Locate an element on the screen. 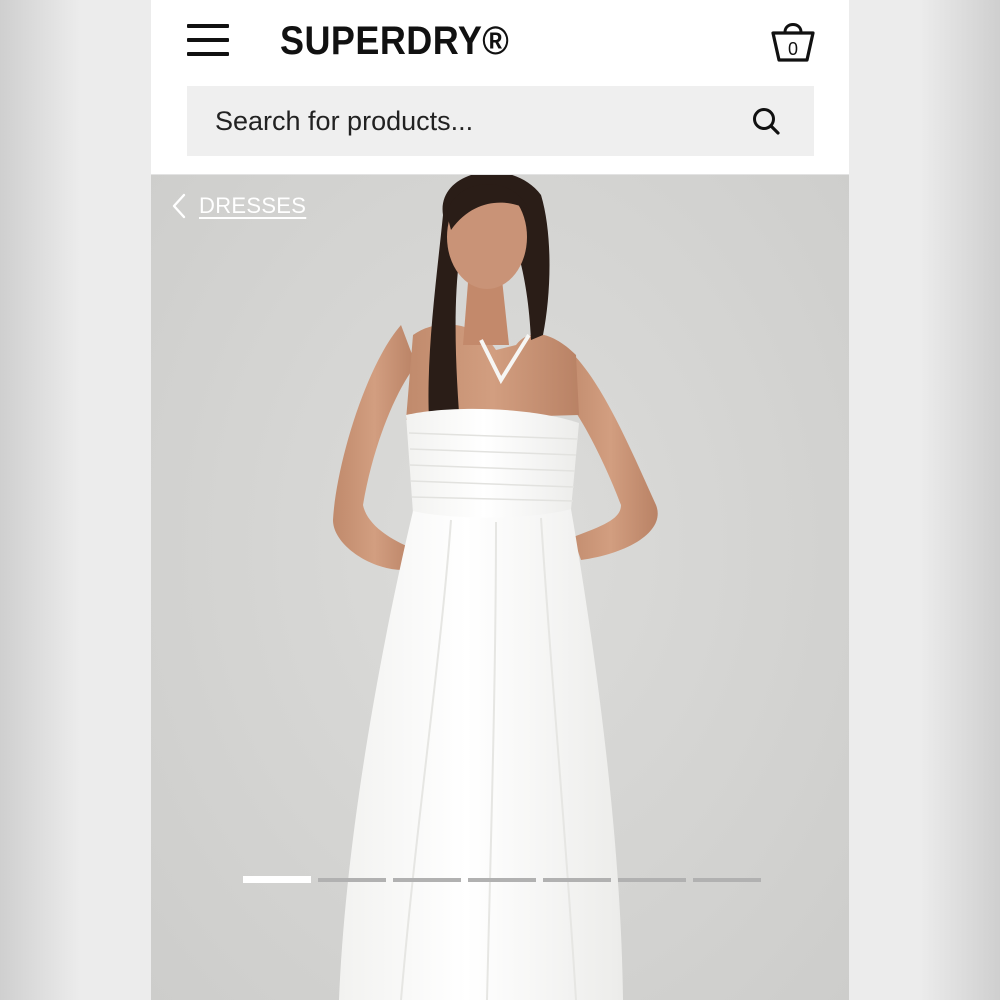  search-button is located at coordinates (767, 122).